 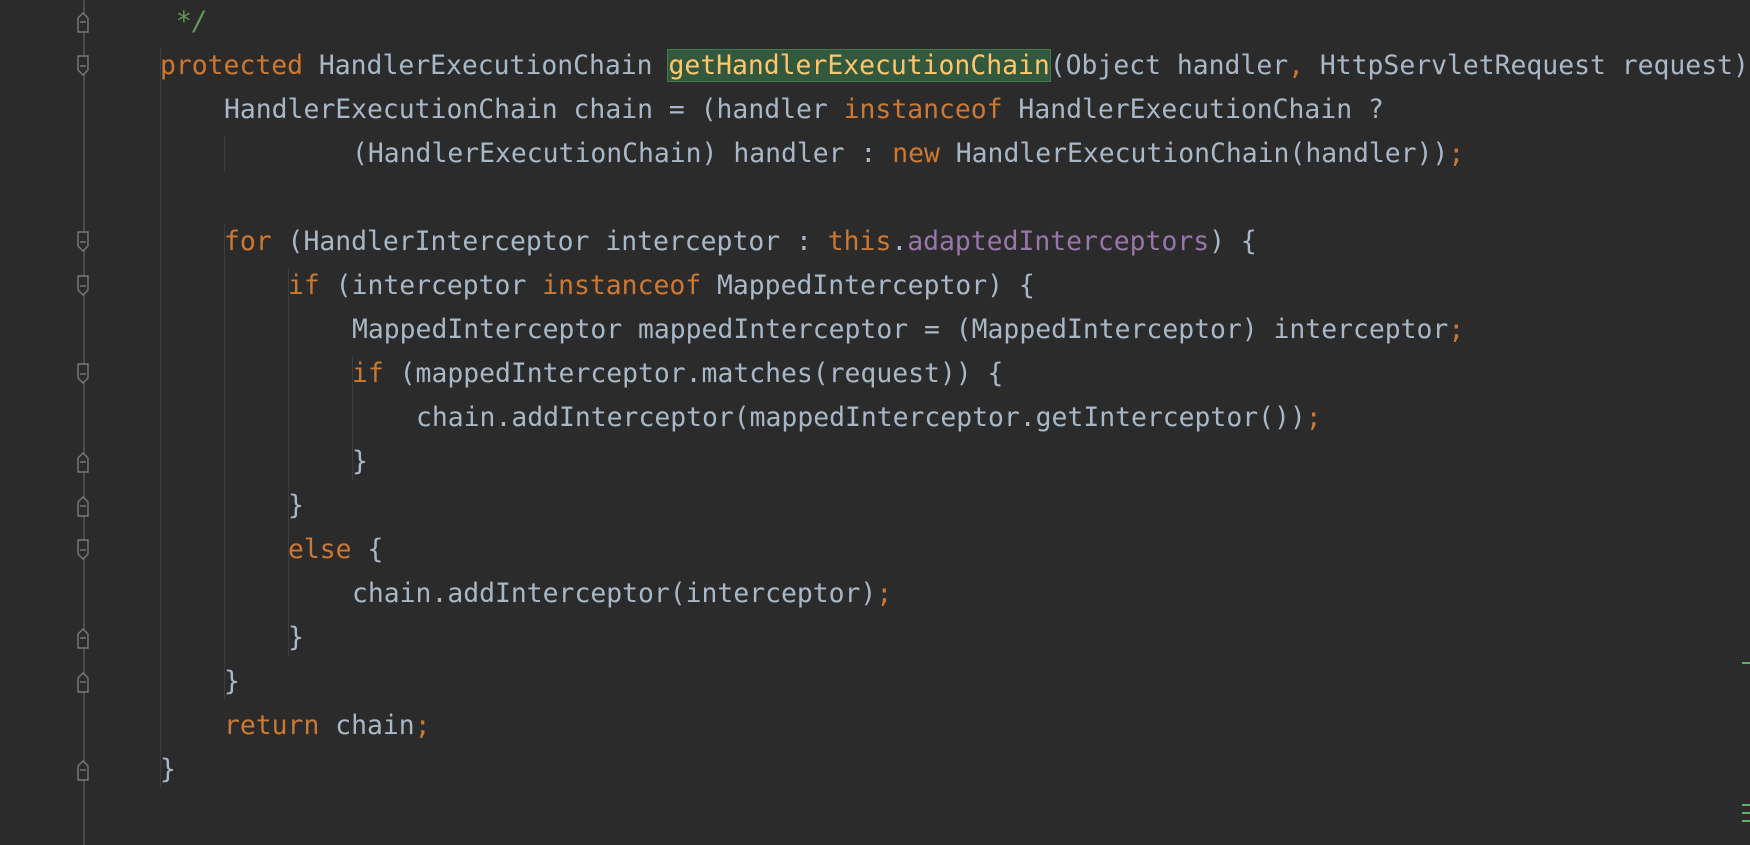 What do you see at coordinates (859, 65) in the screenshot?
I see `highlighted-method-name: getHandlerExecutionChain` at bounding box center [859, 65].